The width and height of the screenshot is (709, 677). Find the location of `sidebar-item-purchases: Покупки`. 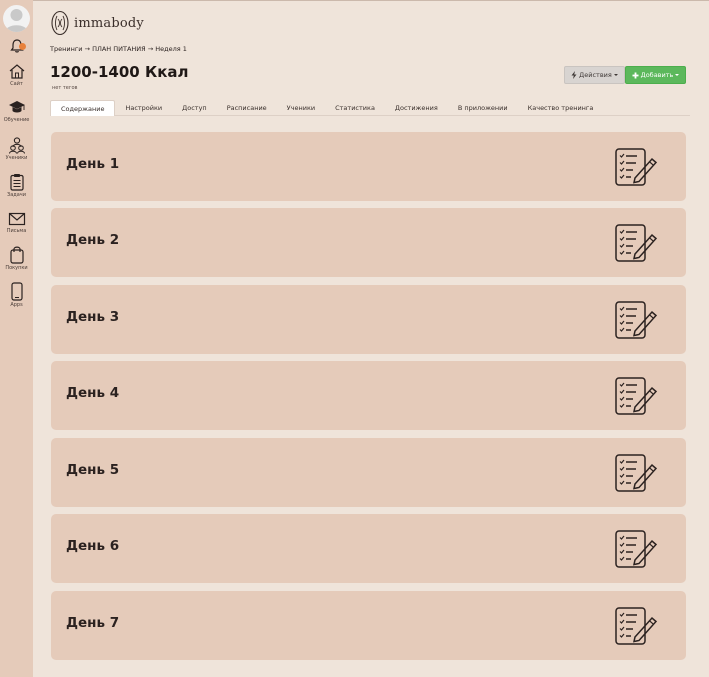

sidebar-item-purchases: Покупки is located at coordinates (16, 258).